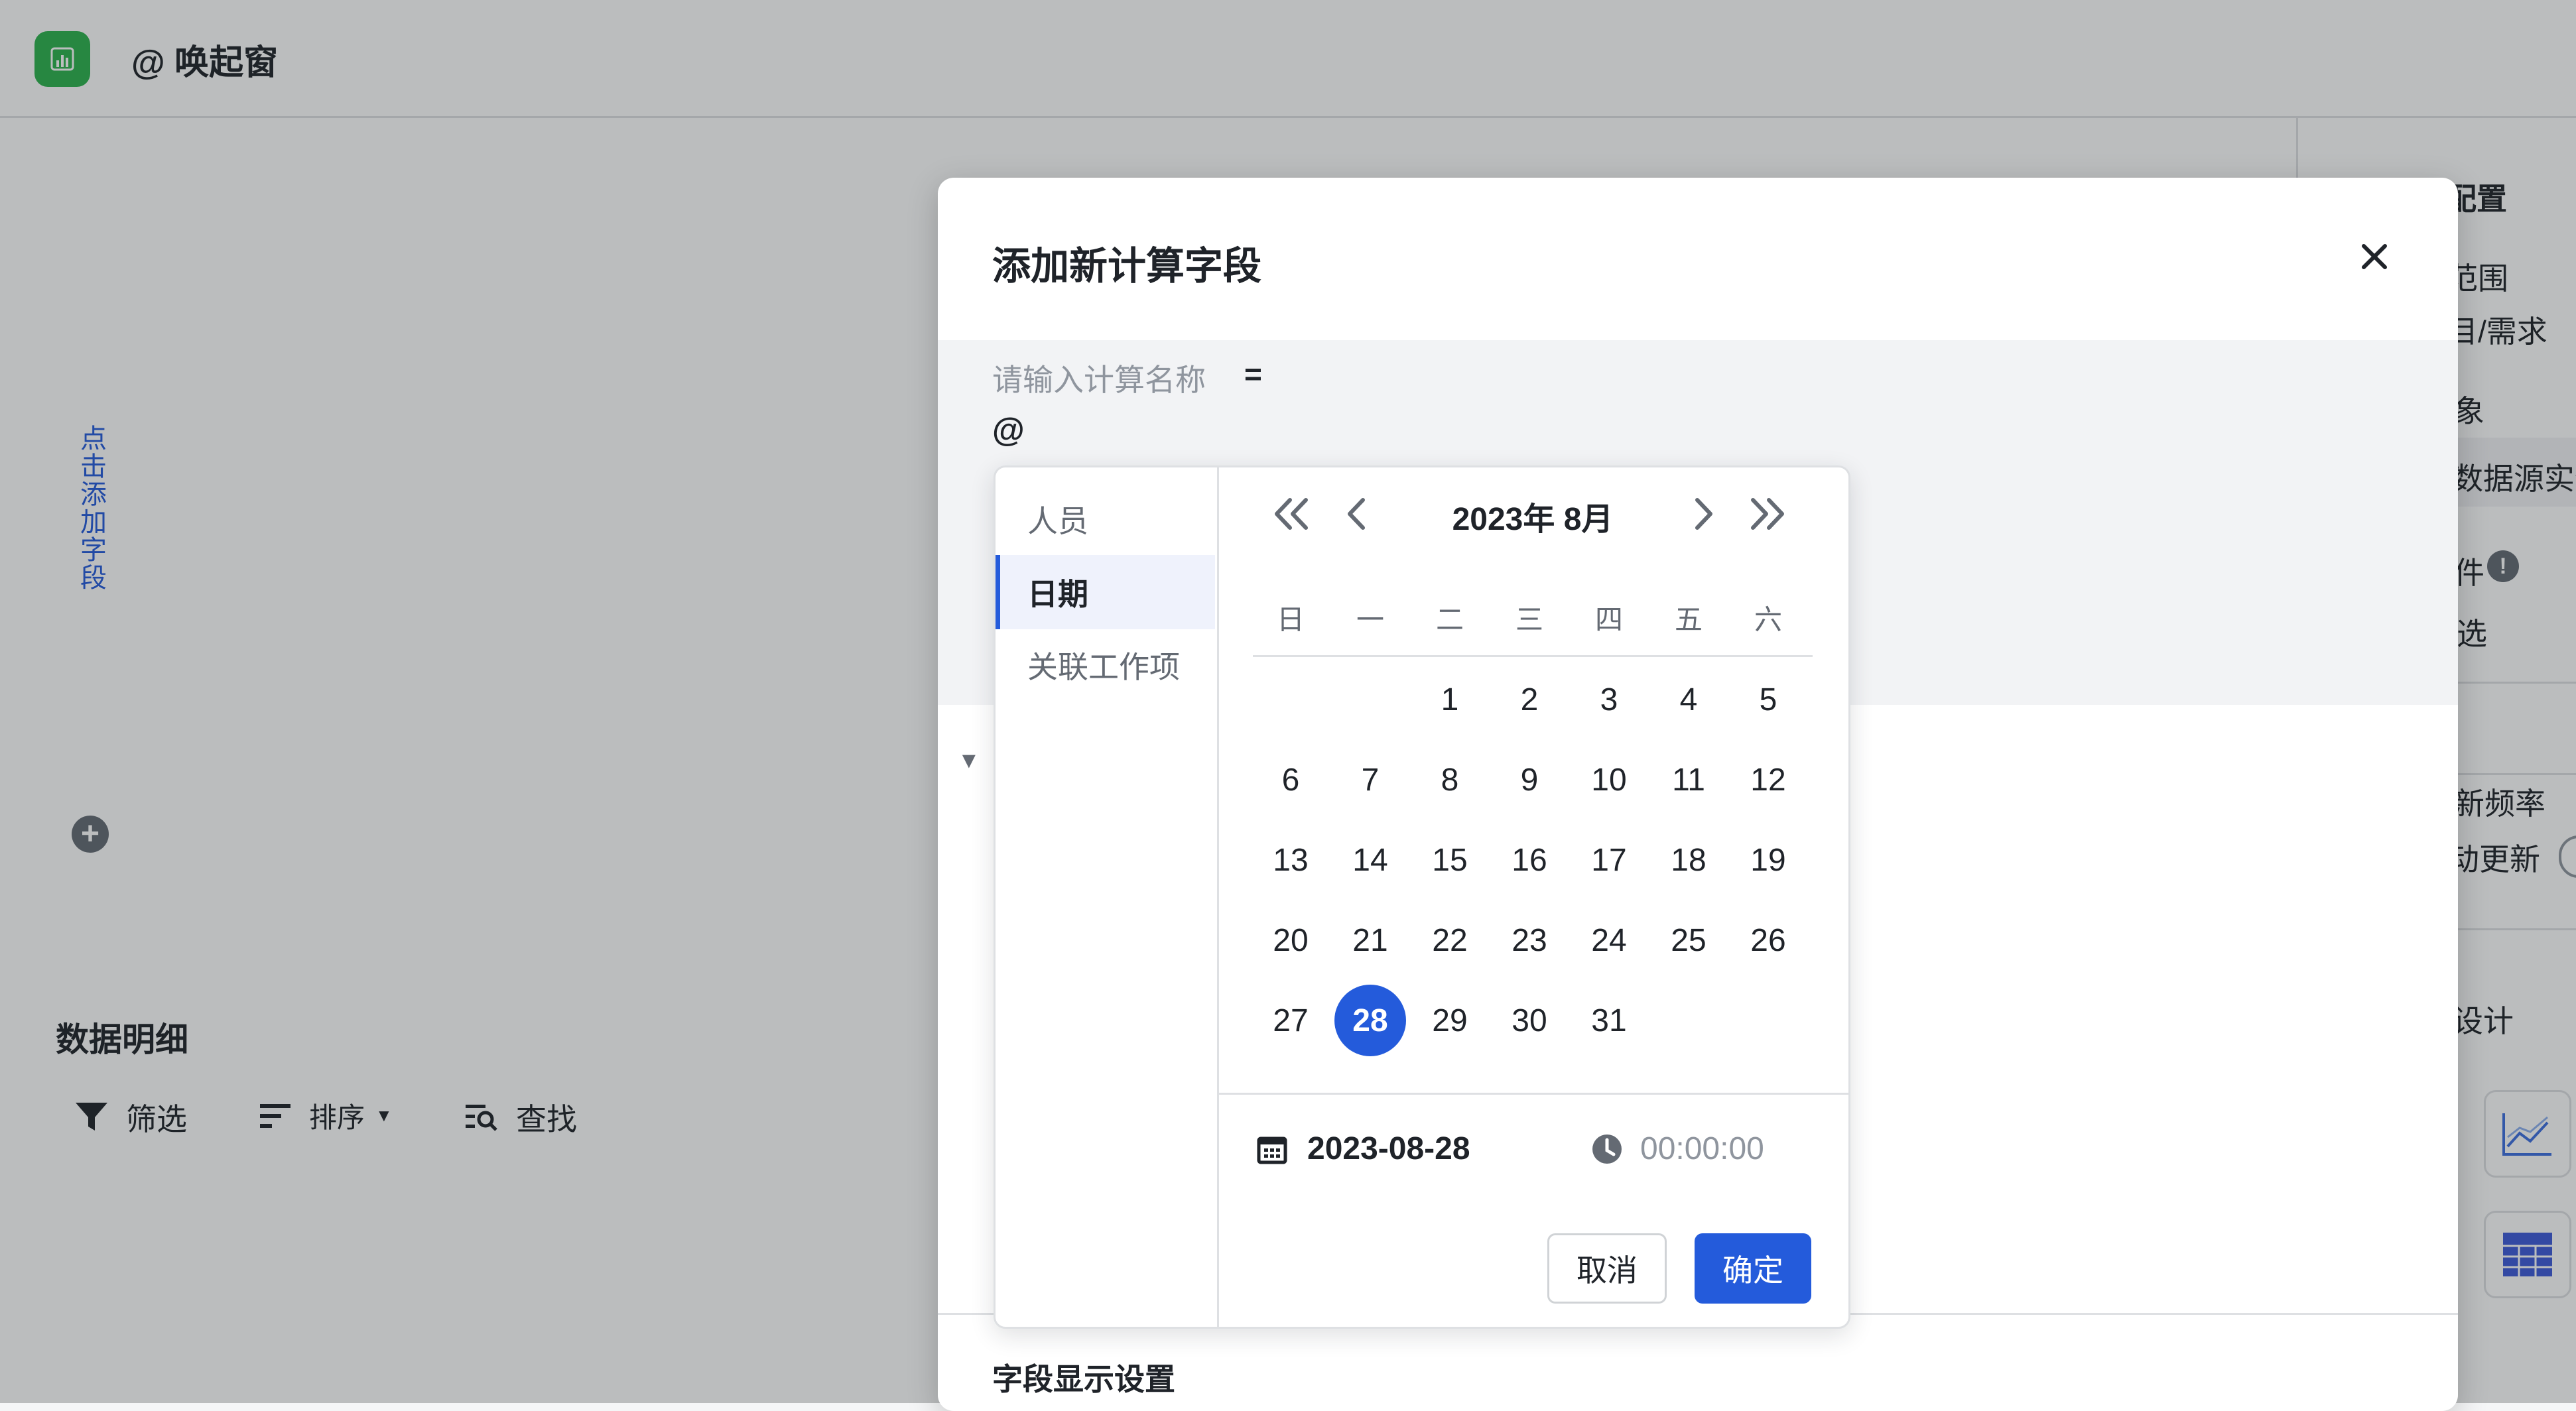 The image size is (2576, 1411). Describe the element at coordinates (1291, 619) in the screenshot. I see `weekday-label: 日` at that location.